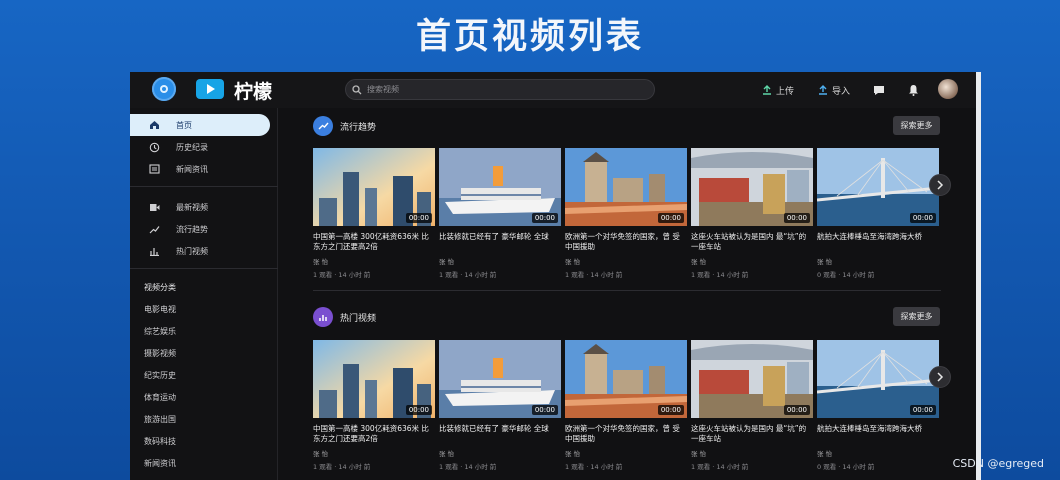  I want to click on section-title: 流行趋势, so click(358, 127).